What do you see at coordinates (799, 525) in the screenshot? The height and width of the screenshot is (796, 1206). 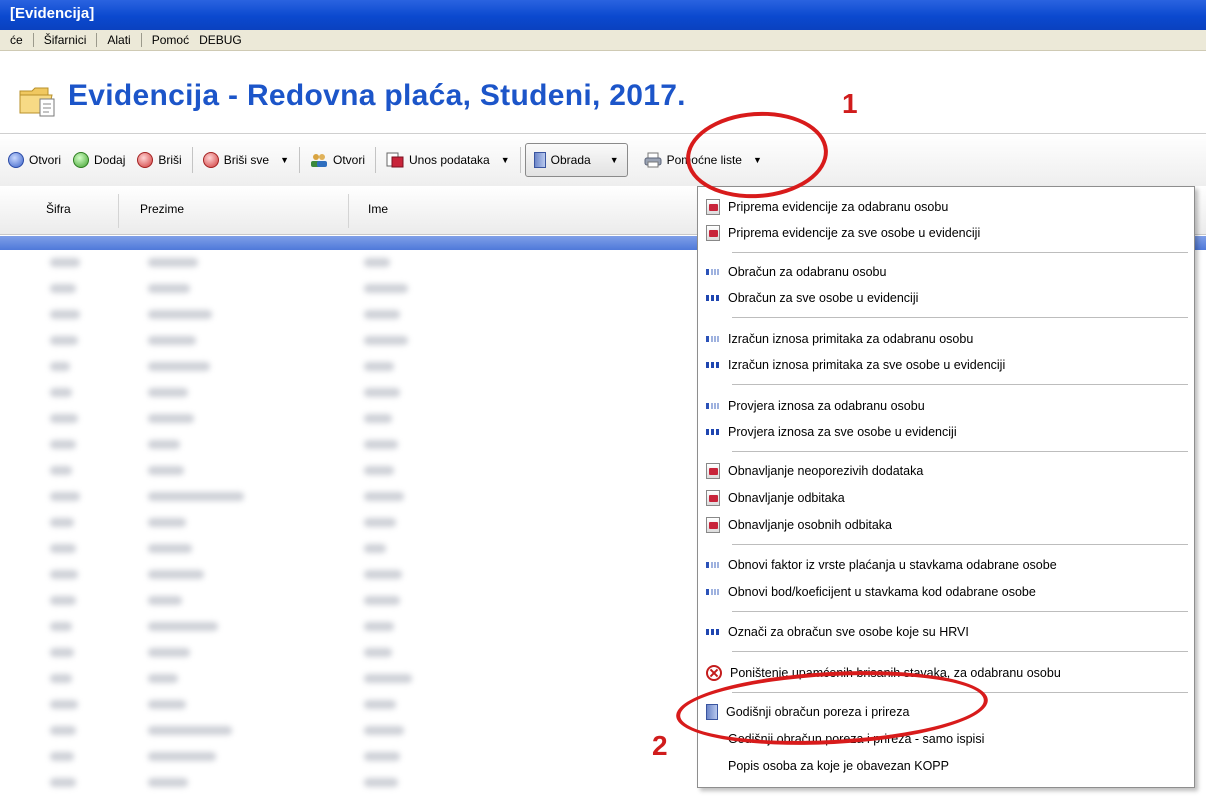 I see `menu-item-refresh-personal-deductions: Obnavljanje osobnih odbitaka` at bounding box center [799, 525].